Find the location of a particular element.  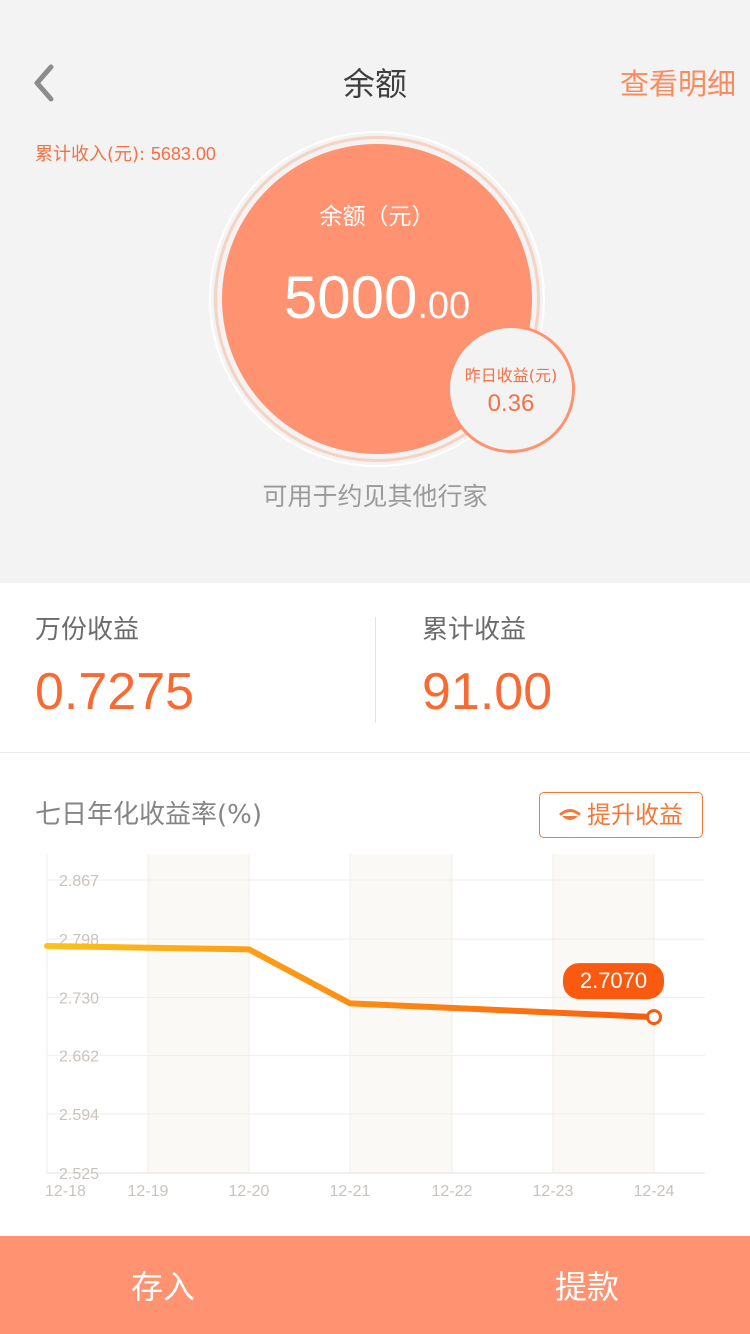

x-tick-label: 12-24 is located at coordinates (654, 1191).